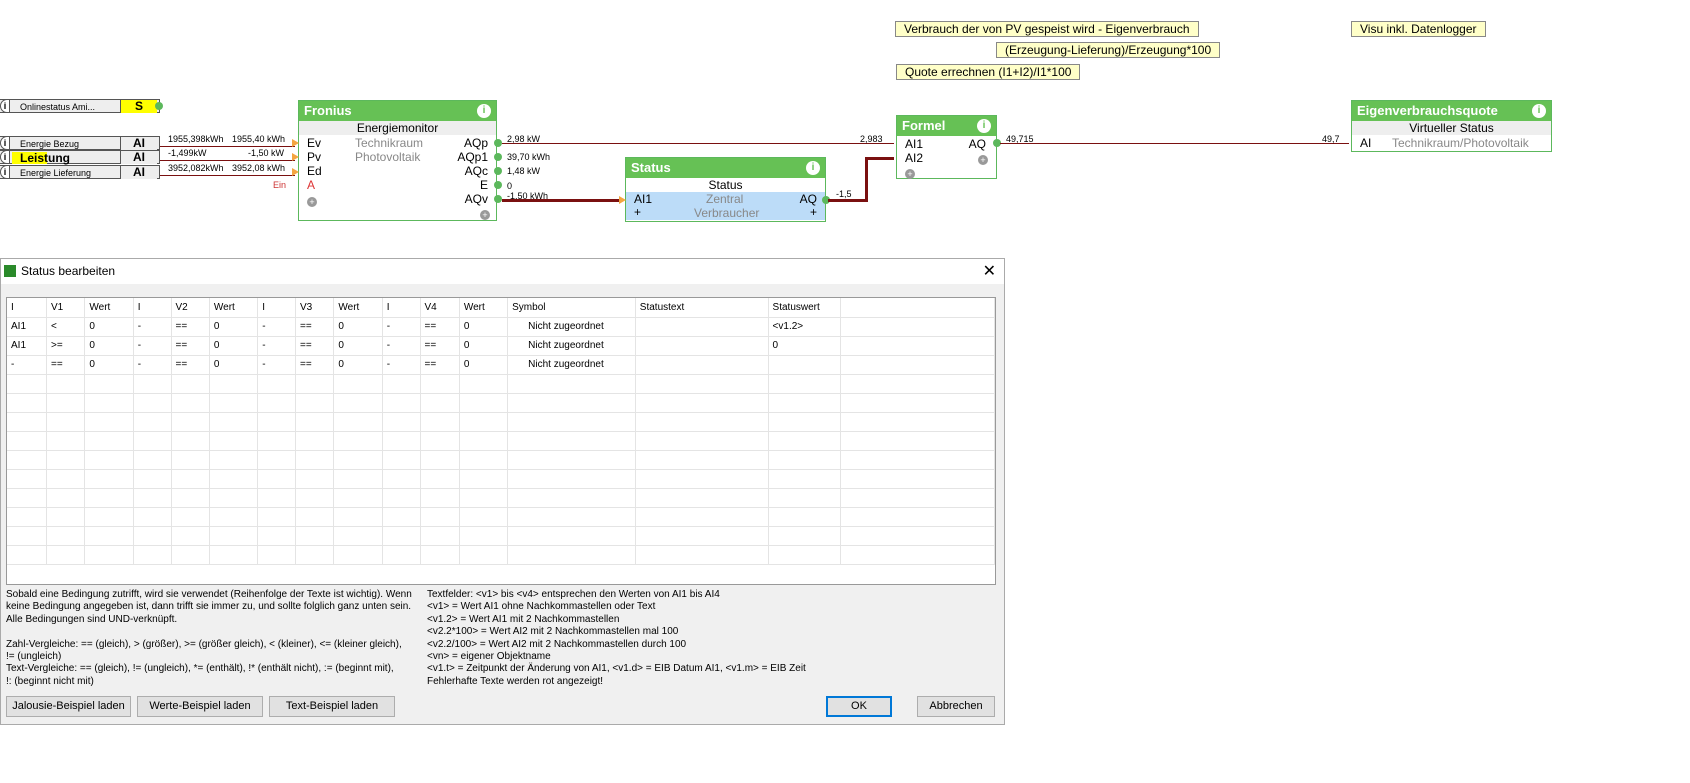 Image resolution: width=1690 pixels, height=783 pixels. What do you see at coordinates (484, 111) in the screenshot?
I see `info-icon: i` at bounding box center [484, 111].